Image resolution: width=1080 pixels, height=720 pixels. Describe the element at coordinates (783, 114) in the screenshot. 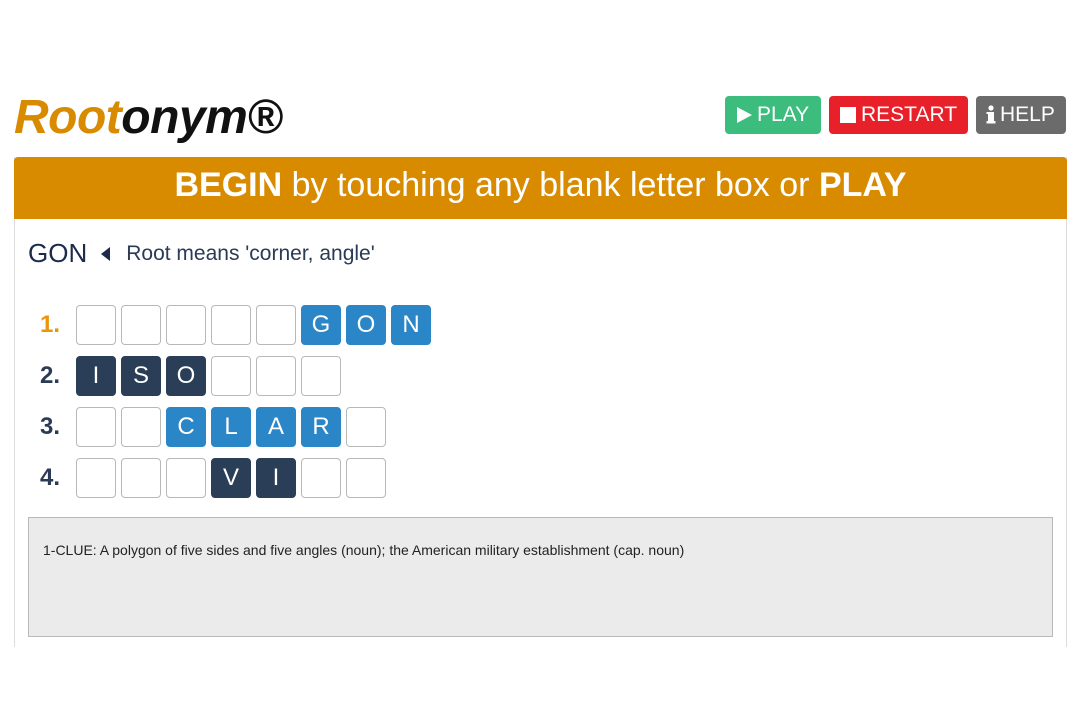

I see `play-label: PLAY` at that location.